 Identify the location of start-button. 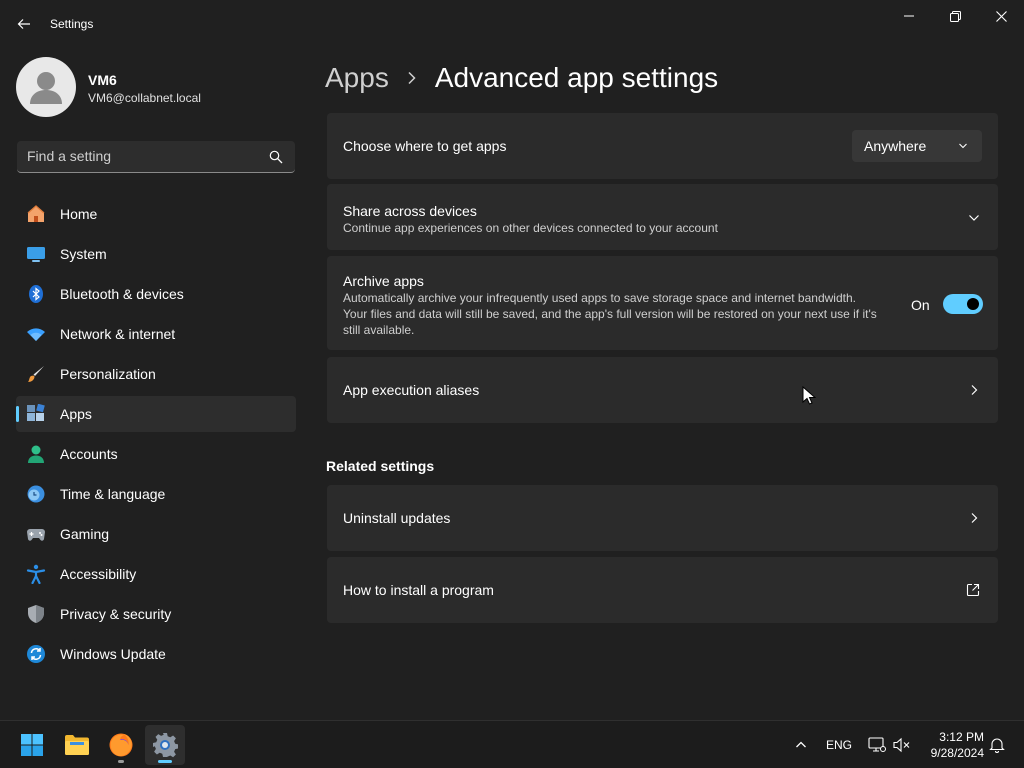
(32, 745).